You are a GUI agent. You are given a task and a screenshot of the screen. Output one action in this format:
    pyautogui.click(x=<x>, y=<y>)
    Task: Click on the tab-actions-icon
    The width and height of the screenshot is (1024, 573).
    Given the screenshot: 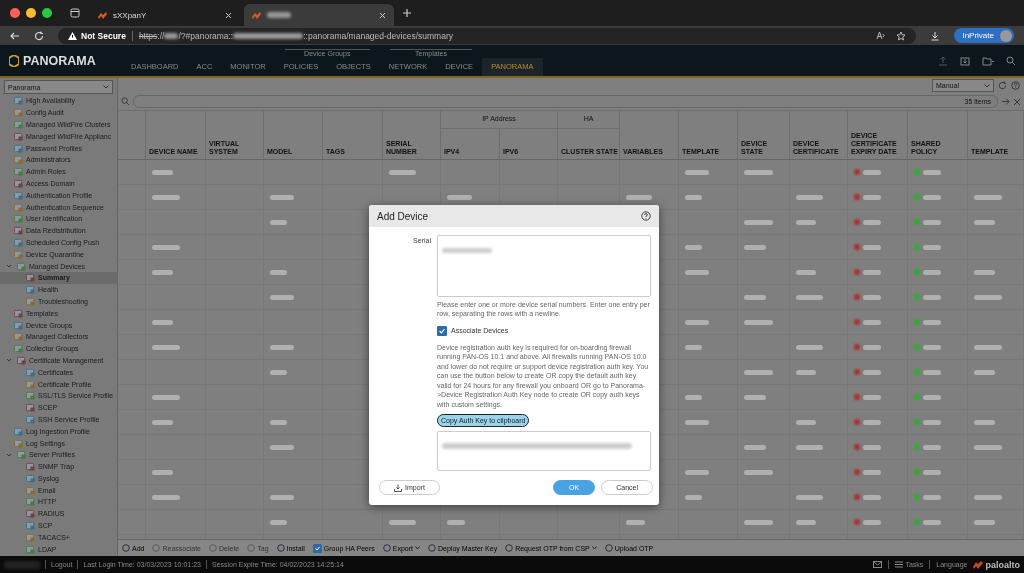 What is the action you would take?
    pyautogui.click(x=75, y=13)
    